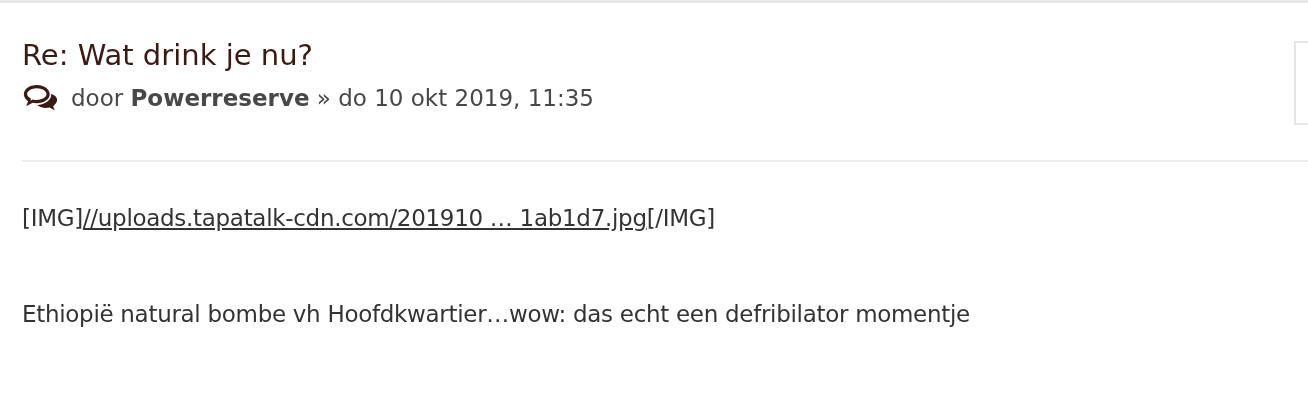 Image resolution: width=1308 pixels, height=402 pixels. What do you see at coordinates (308, 55) in the screenshot?
I see `post-title: Re: Wat drink je nu?` at bounding box center [308, 55].